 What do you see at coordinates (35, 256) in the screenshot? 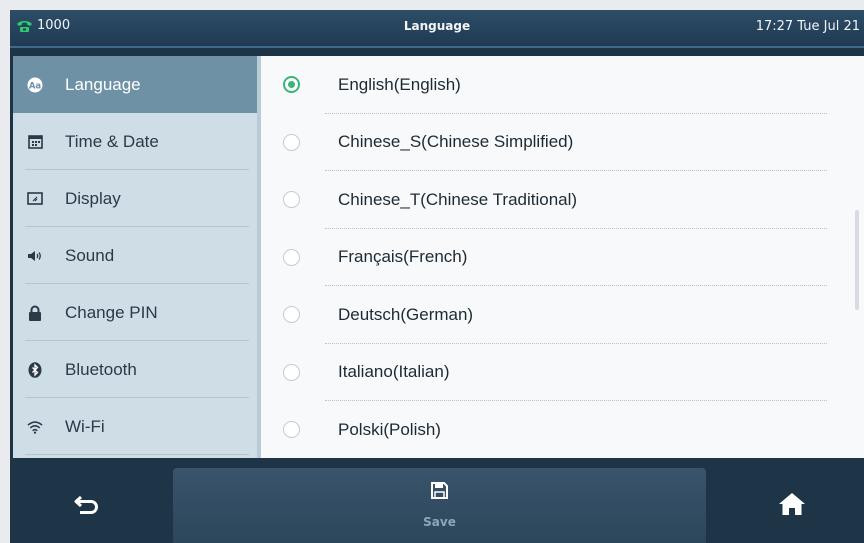
I see `speaker-icon` at bounding box center [35, 256].